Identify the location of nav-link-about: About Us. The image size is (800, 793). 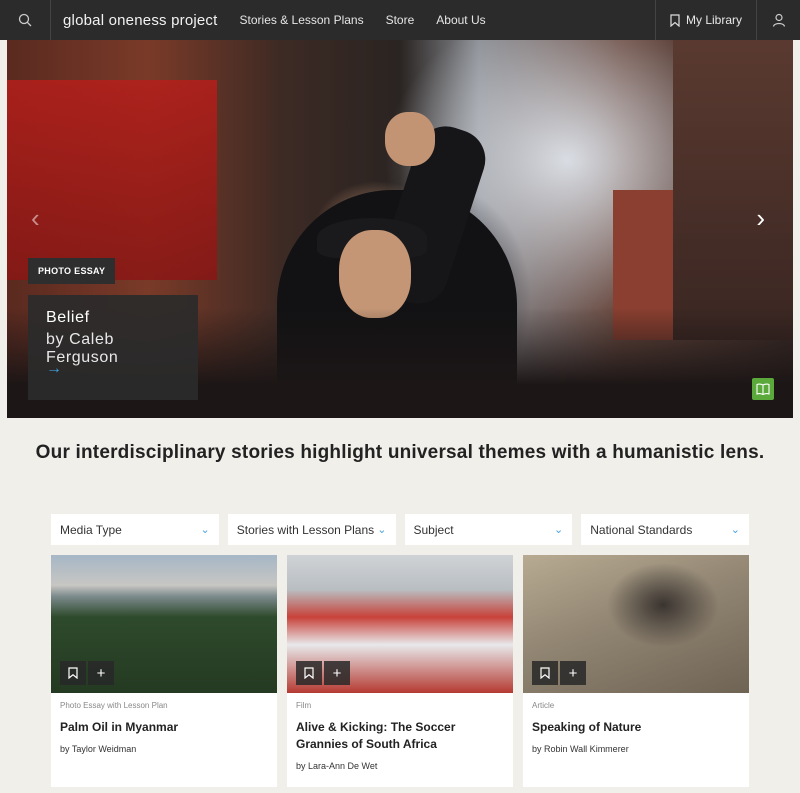
(460, 20).